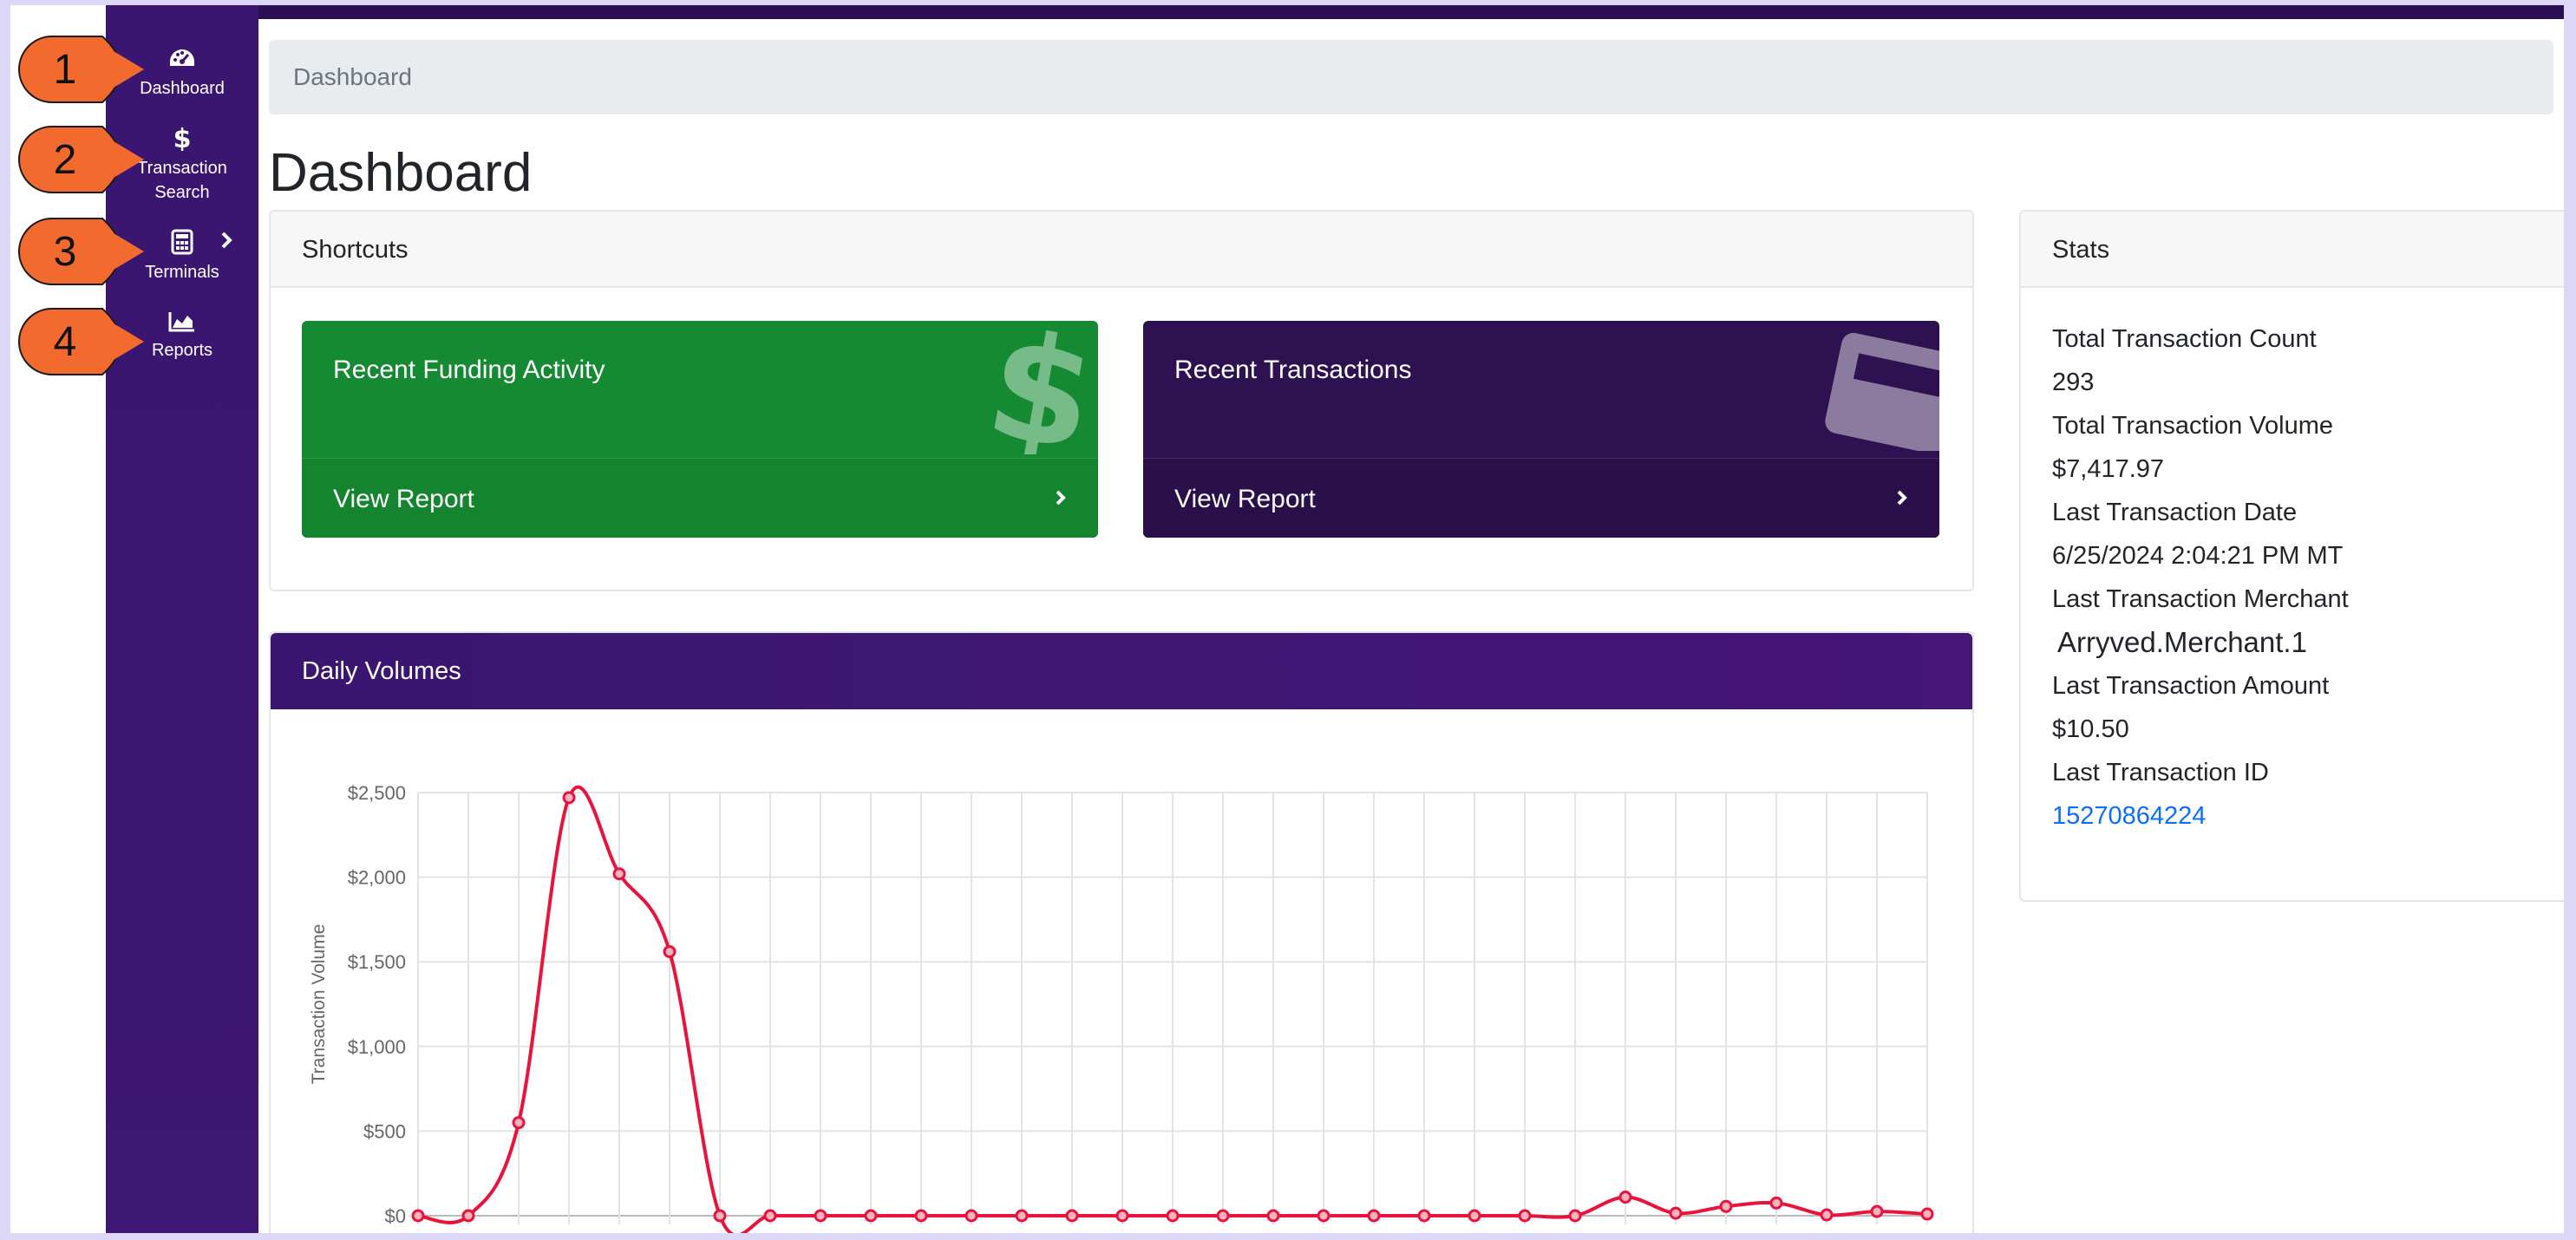 The height and width of the screenshot is (1240, 2576). What do you see at coordinates (384, 1131) in the screenshot?
I see `y-tick-label: $500` at bounding box center [384, 1131].